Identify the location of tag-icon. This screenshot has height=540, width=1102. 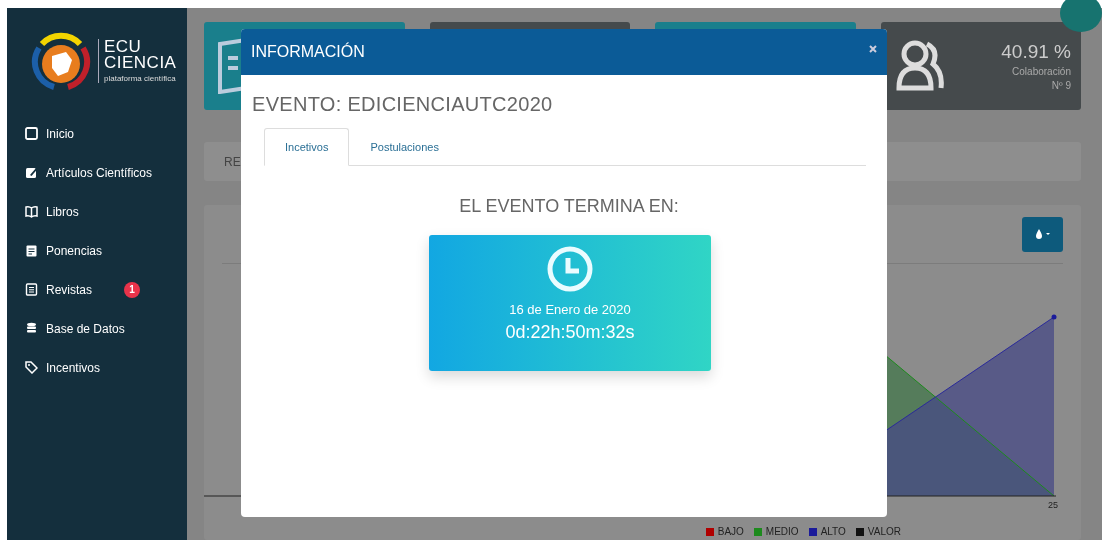
(31, 367).